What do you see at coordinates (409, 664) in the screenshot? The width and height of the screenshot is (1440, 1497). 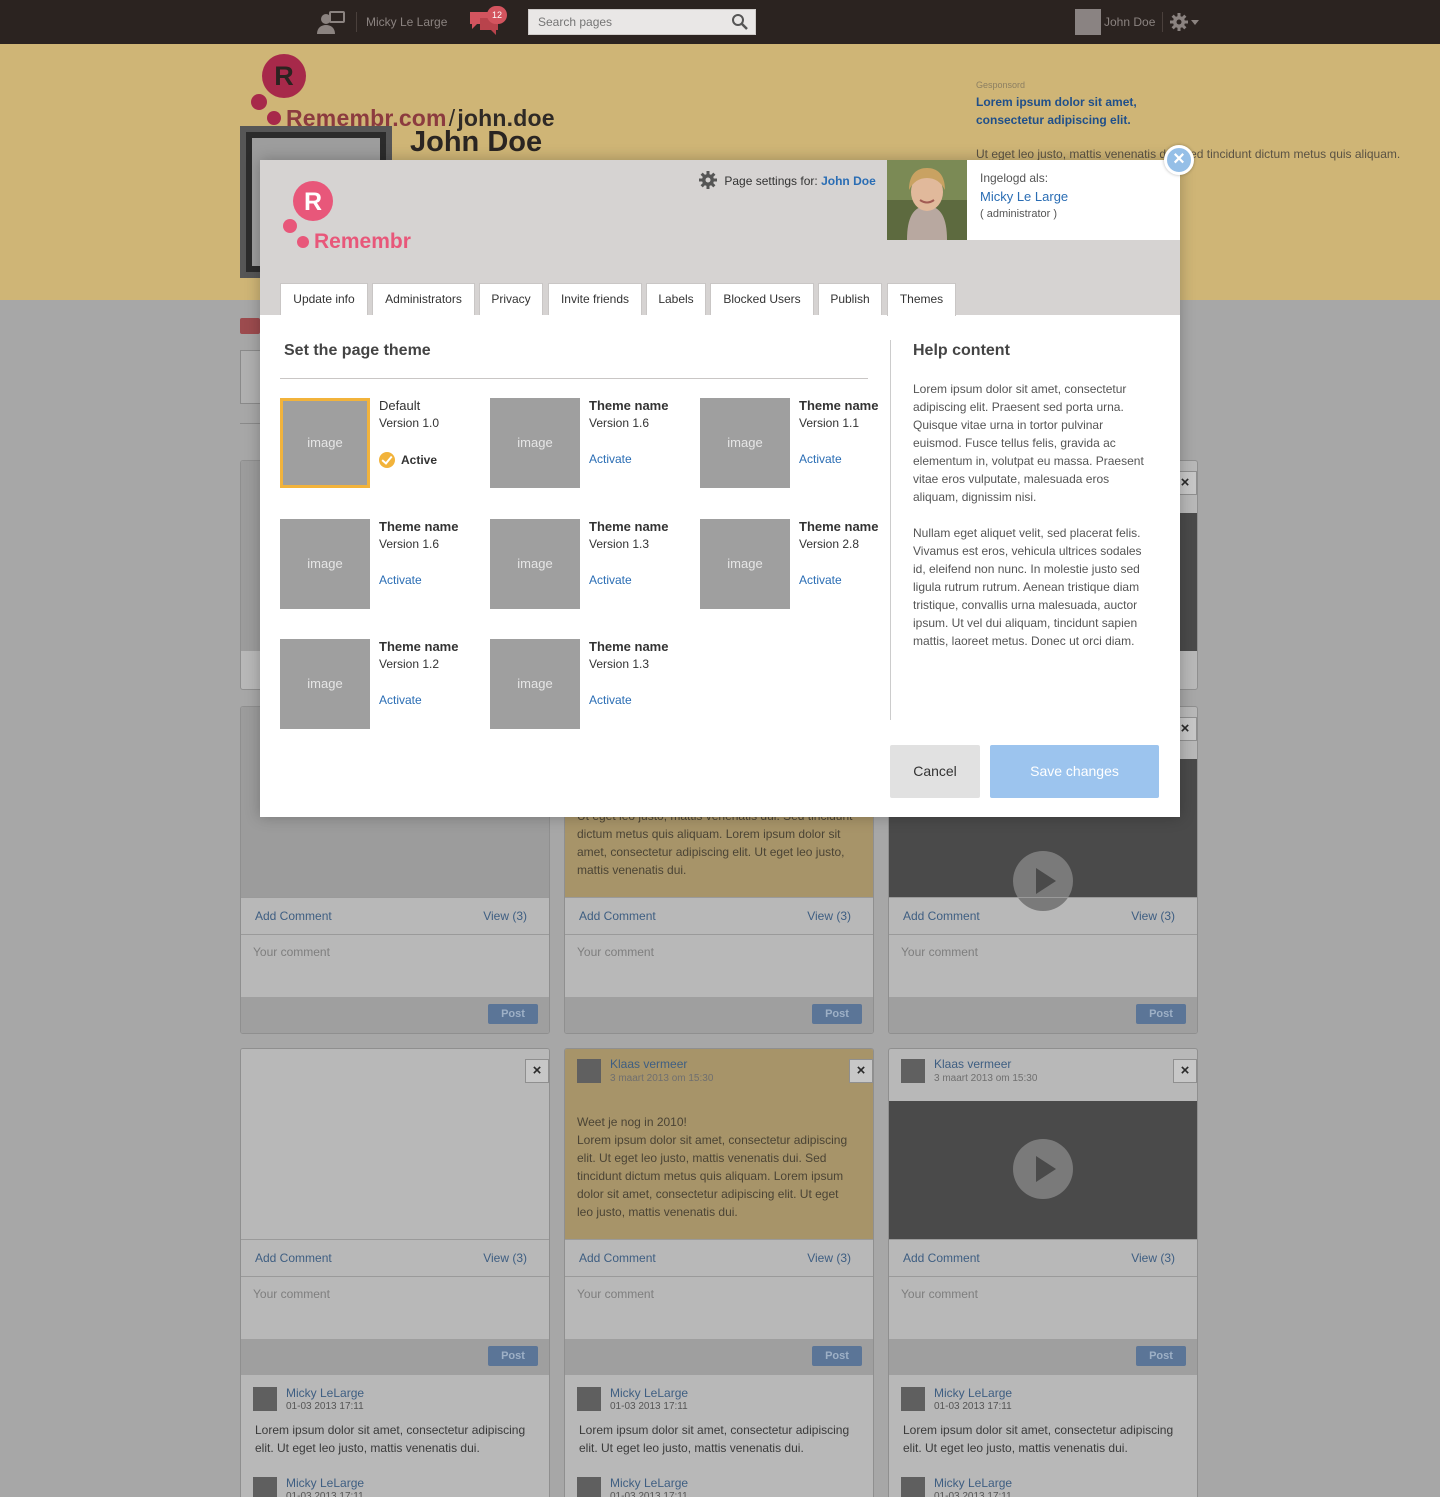 I see `theme-version: Version 1.2` at bounding box center [409, 664].